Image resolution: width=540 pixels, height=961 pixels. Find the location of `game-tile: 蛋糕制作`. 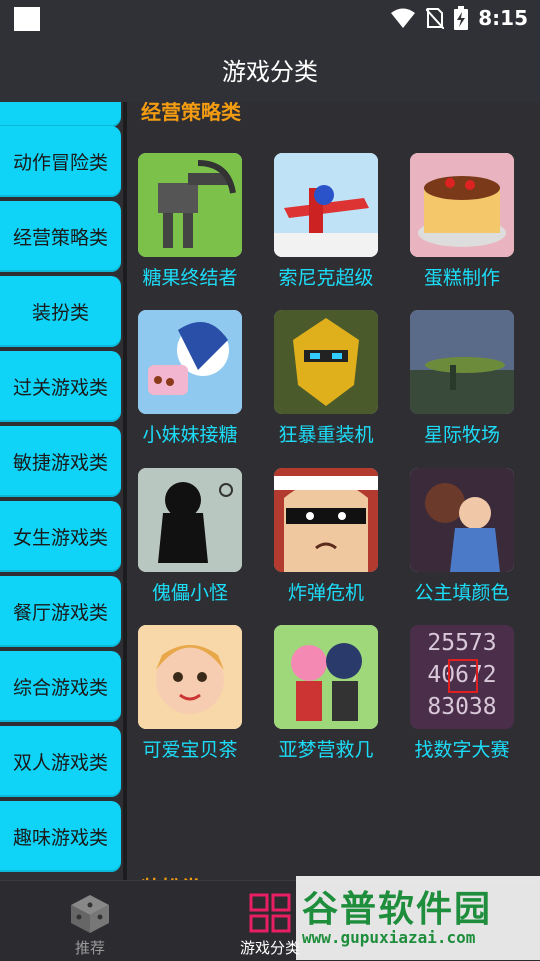

game-tile: 蛋糕制作 is located at coordinates (460, 228).